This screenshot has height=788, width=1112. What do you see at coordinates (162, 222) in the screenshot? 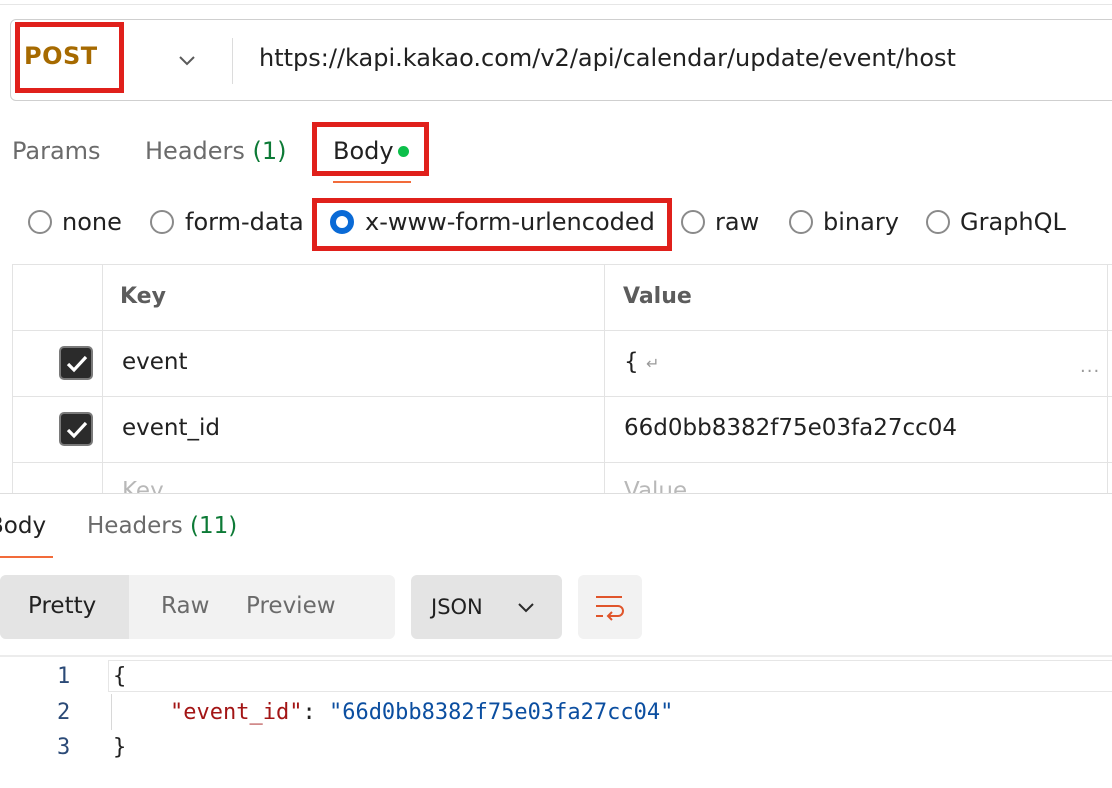
I see `radio-form-data` at bounding box center [162, 222].